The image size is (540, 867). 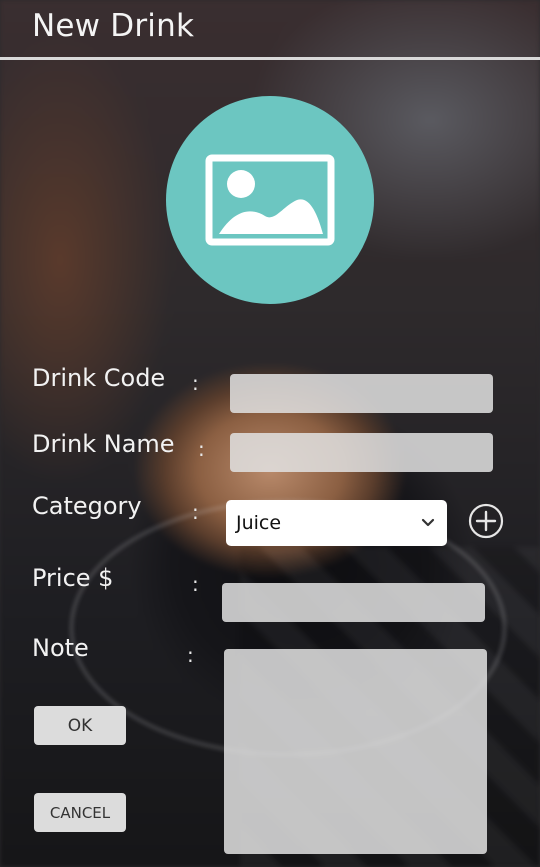 What do you see at coordinates (361, 393) in the screenshot?
I see `drink-code-input` at bounding box center [361, 393].